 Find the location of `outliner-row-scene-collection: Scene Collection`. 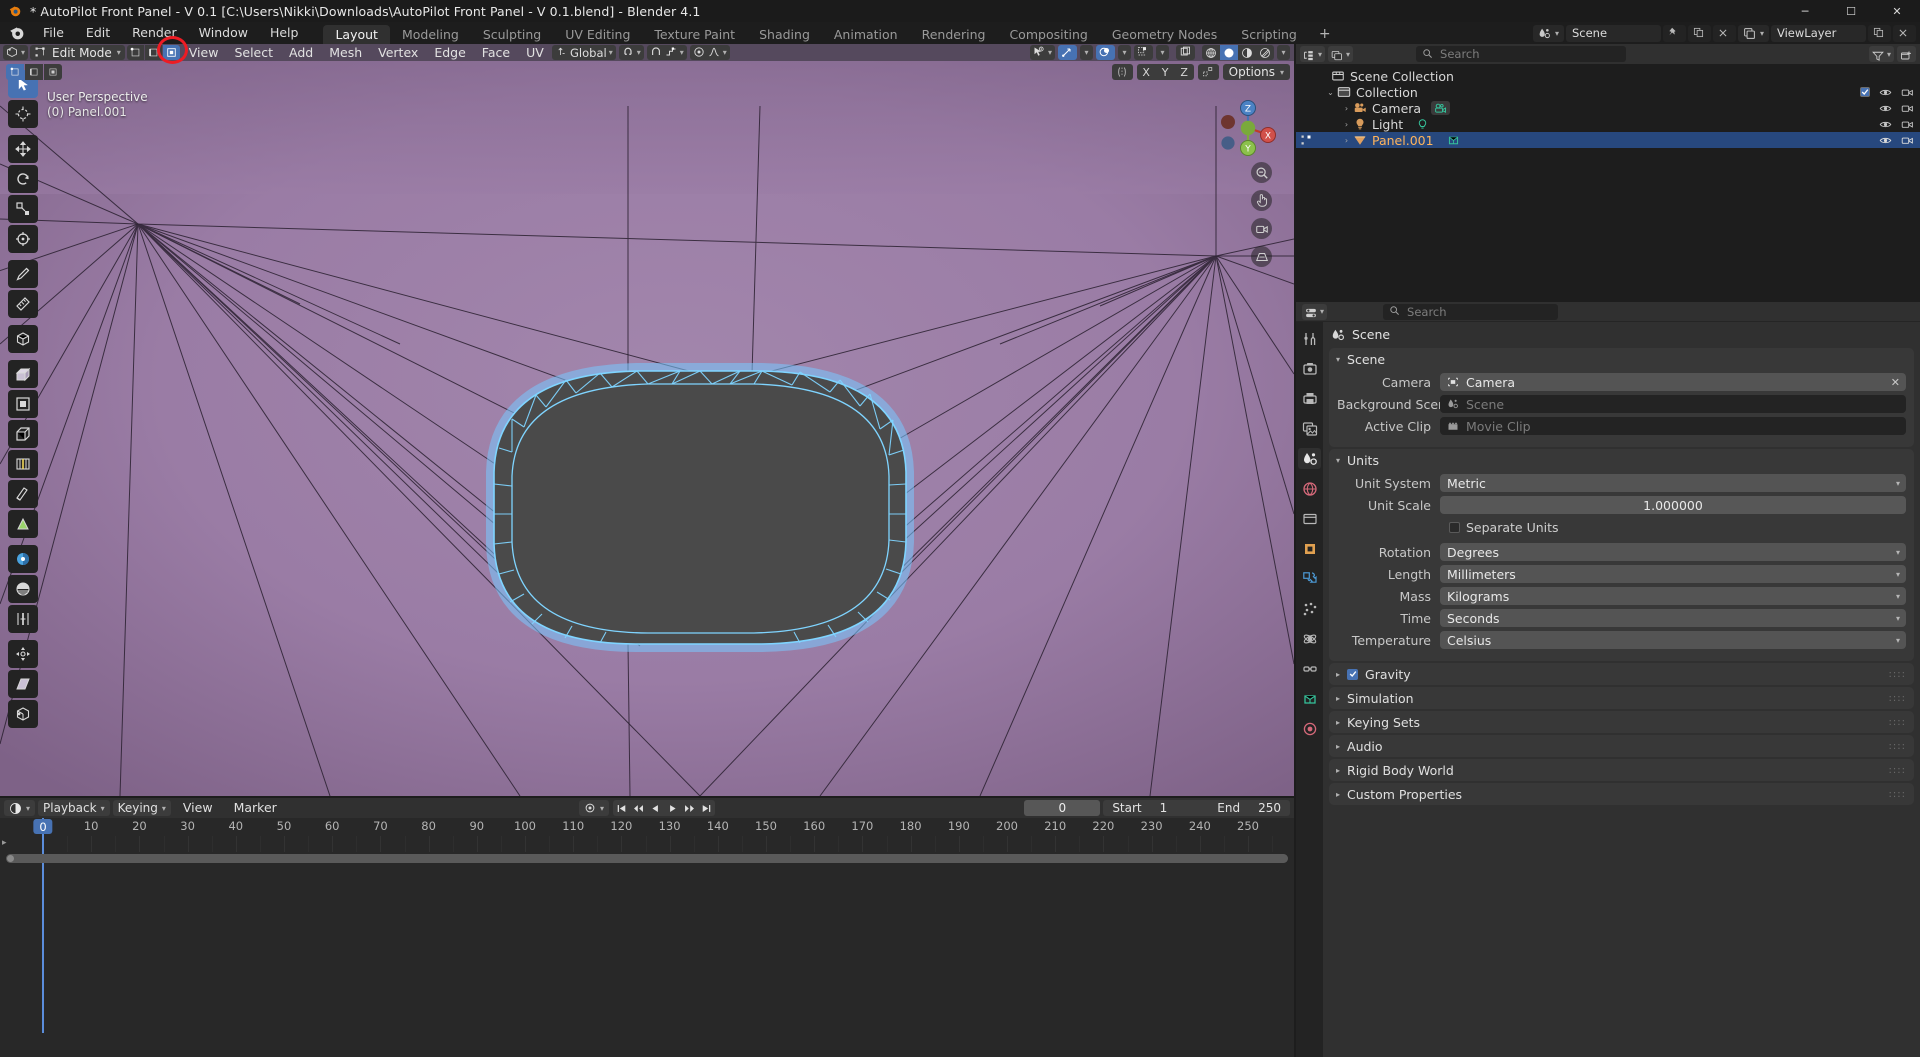

outliner-row-scene-collection: Scene Collection is located at coordinates (1608, 76).